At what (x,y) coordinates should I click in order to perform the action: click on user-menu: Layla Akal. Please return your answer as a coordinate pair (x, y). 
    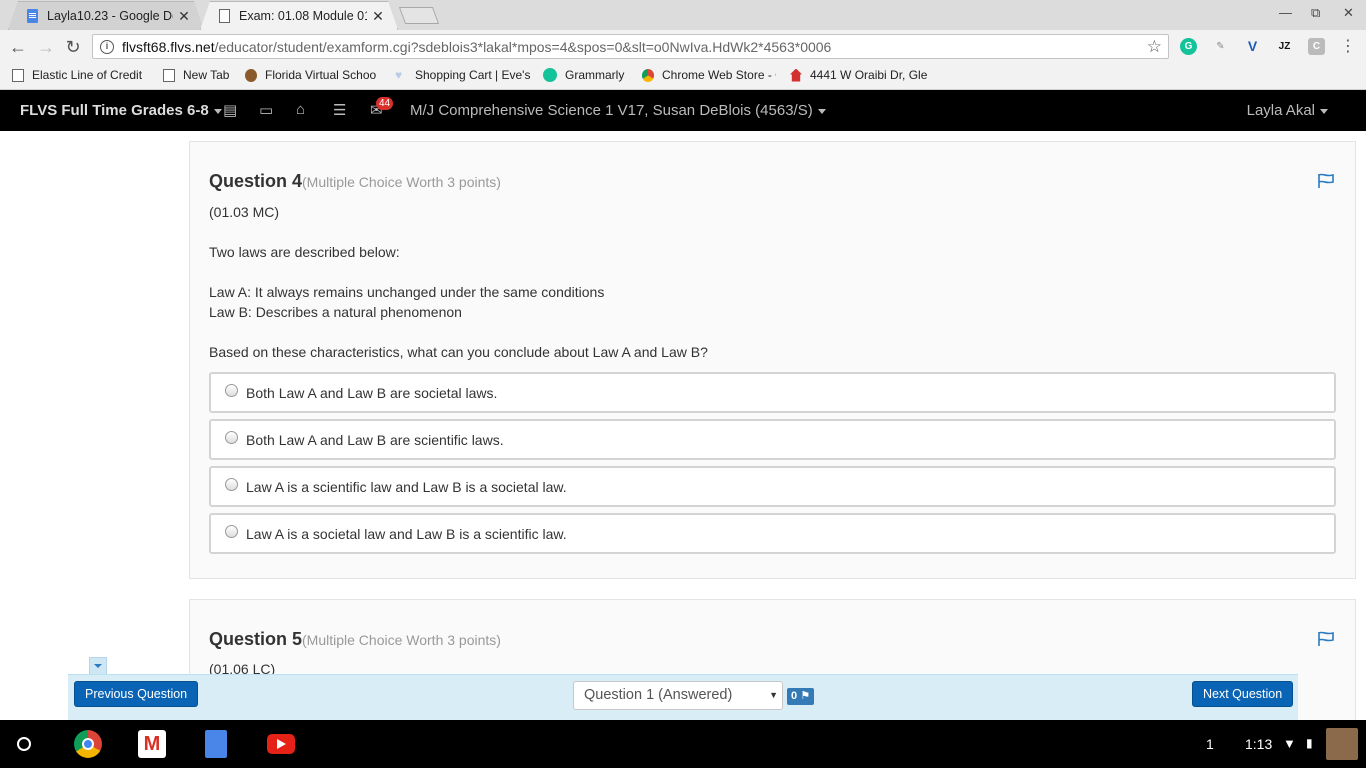
    Looking at the image, I should click on (1287, 110).